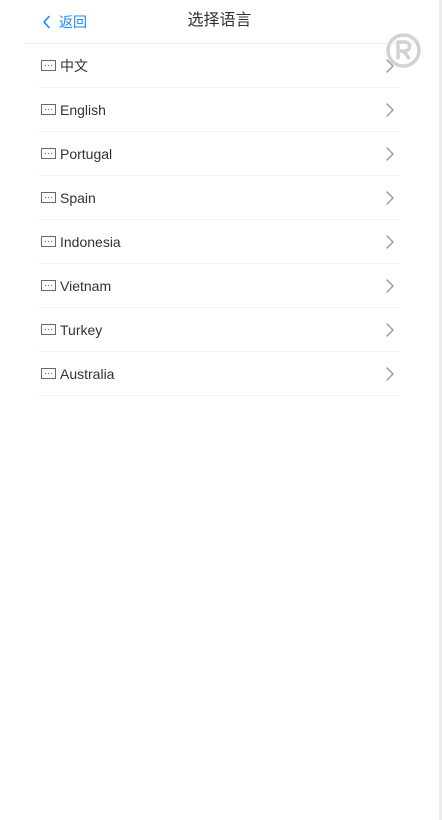 This screenshot has height=820, width=442. Describe the element at coordinates (86, 153) in the screenshot. I see `language-label: Portugal` at that location.